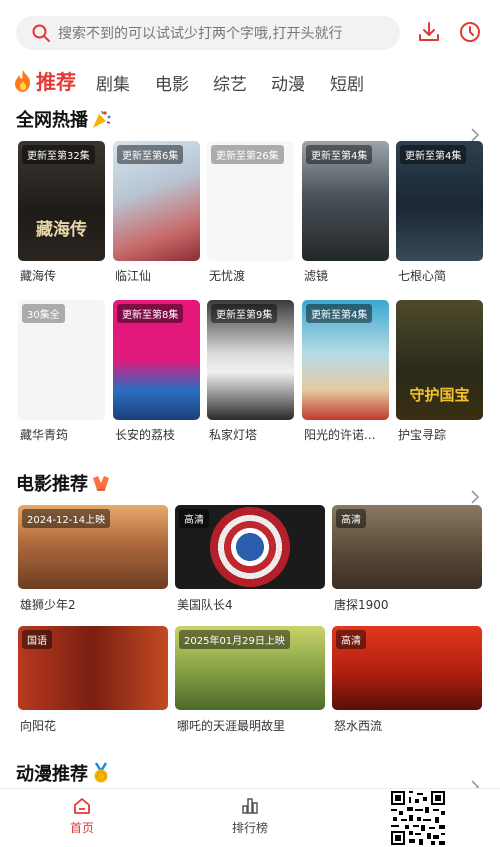 This screenshot has height=847, width=500. What do you see at coordinates (145, 435) in the screenshot?
I see `card-title: 长安的荔枝` at bounding box center [145, 435].